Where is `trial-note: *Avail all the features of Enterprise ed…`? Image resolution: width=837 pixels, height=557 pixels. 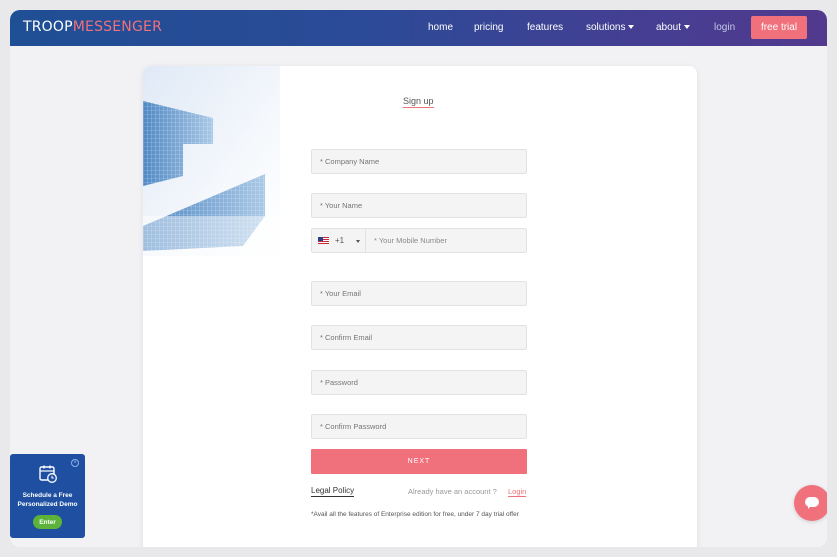
trial-note: *Avail all the features of Enterprise ed… is located at coordinates (415, 514).